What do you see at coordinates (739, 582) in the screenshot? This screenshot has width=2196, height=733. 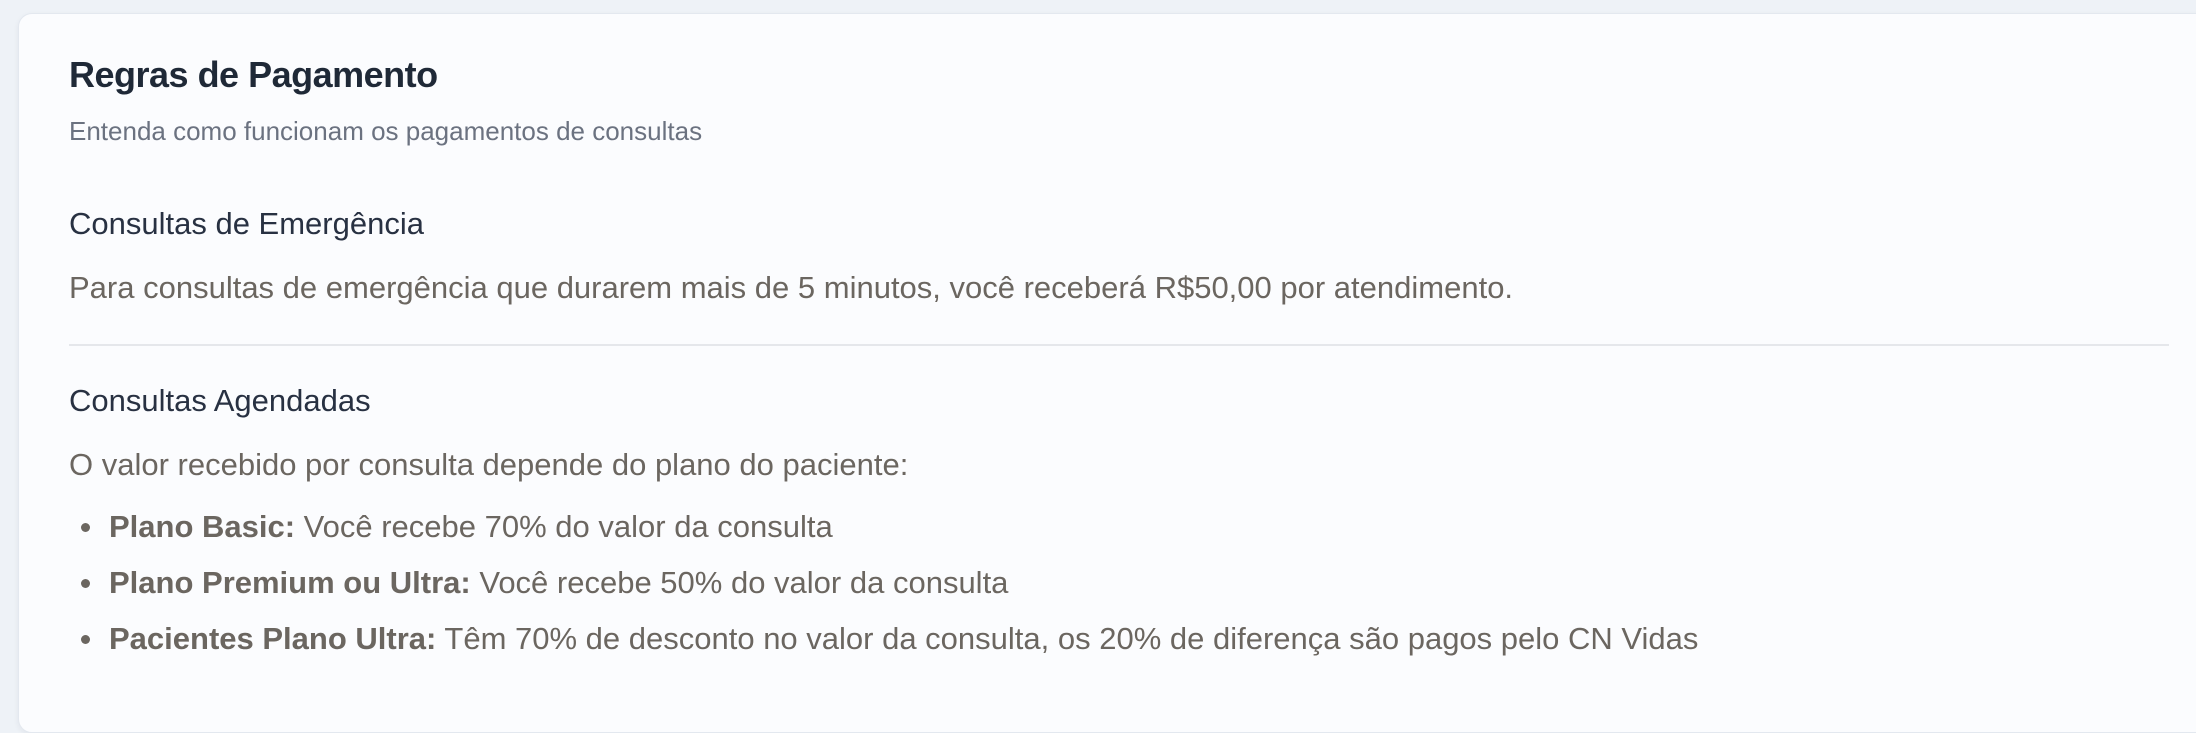 I see `plan-rule-text: Você recebe 50% do valor da consulta` at bounding box center [739, 582].